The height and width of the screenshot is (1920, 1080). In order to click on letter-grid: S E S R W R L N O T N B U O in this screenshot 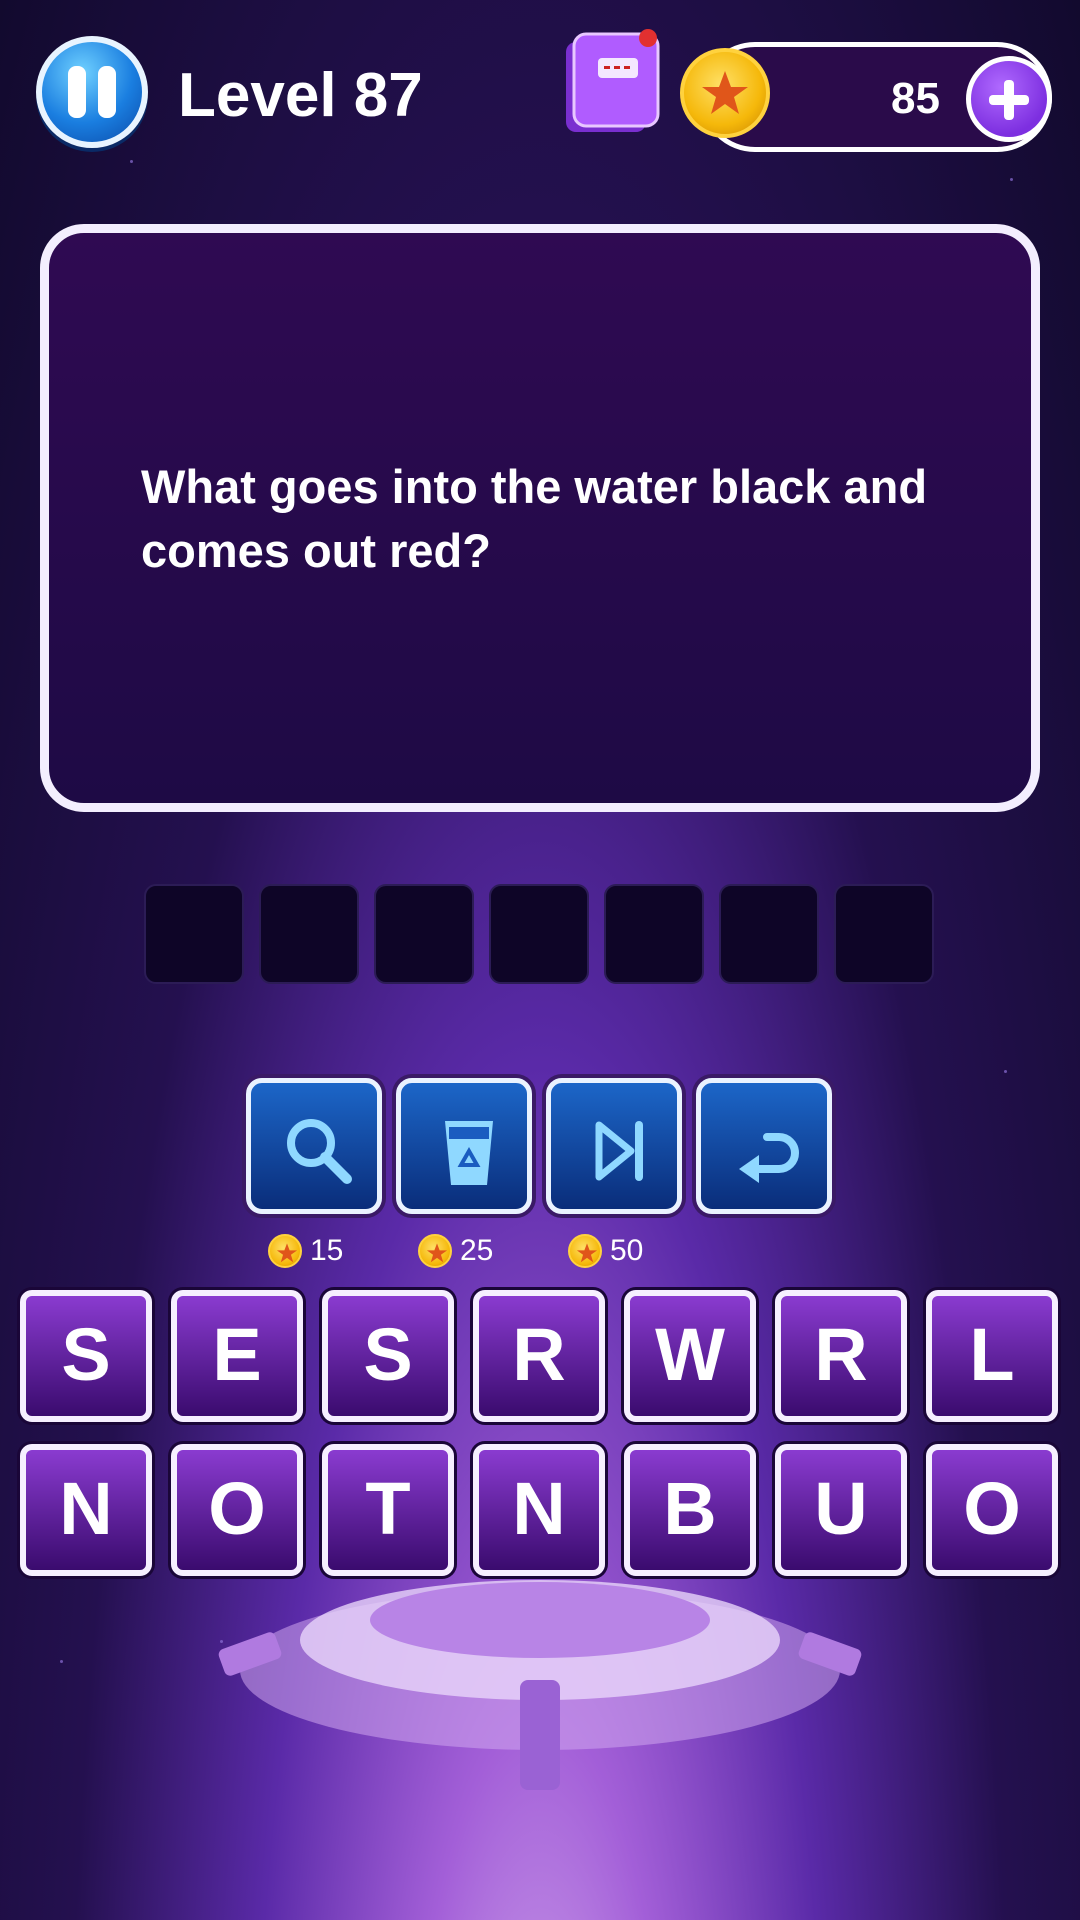, I will do `click(540, 1435)`.